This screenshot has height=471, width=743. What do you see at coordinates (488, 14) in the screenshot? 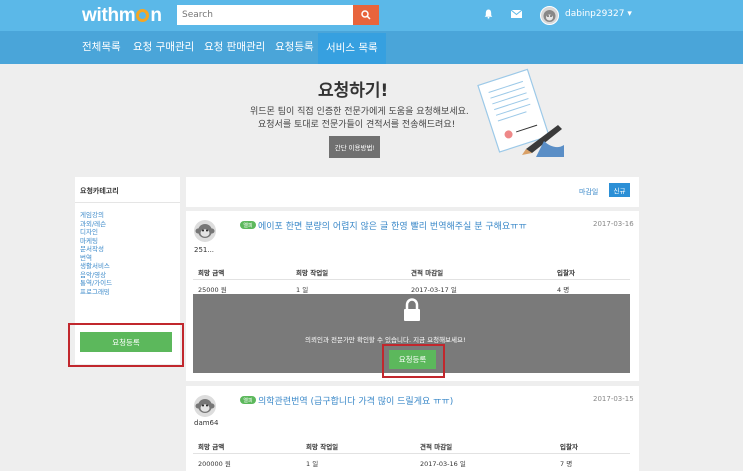
I see `bell-icon` at bounding box center [488, 14].